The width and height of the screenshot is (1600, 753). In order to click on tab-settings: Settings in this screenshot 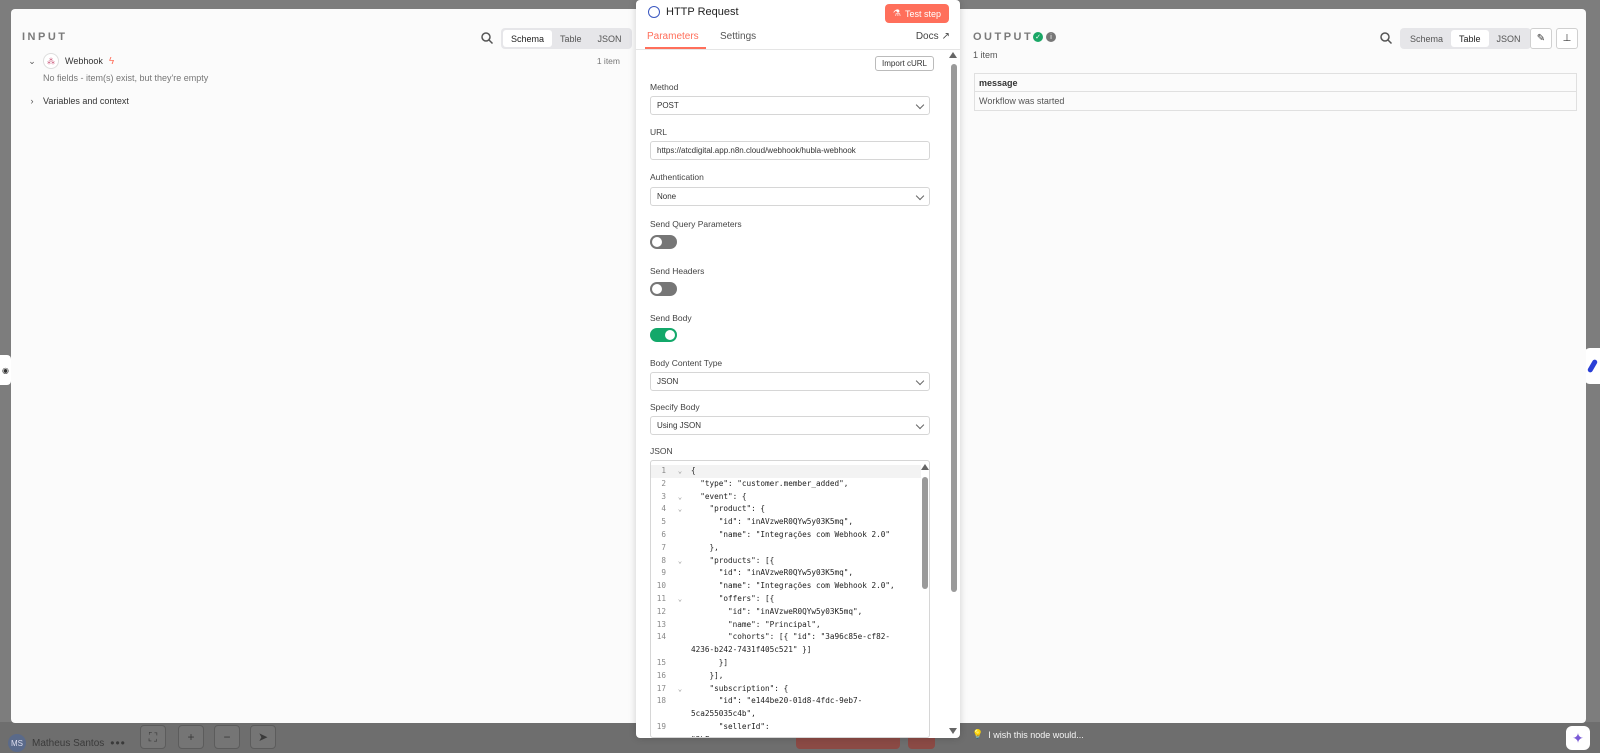, I will do `click(738, 36)`.